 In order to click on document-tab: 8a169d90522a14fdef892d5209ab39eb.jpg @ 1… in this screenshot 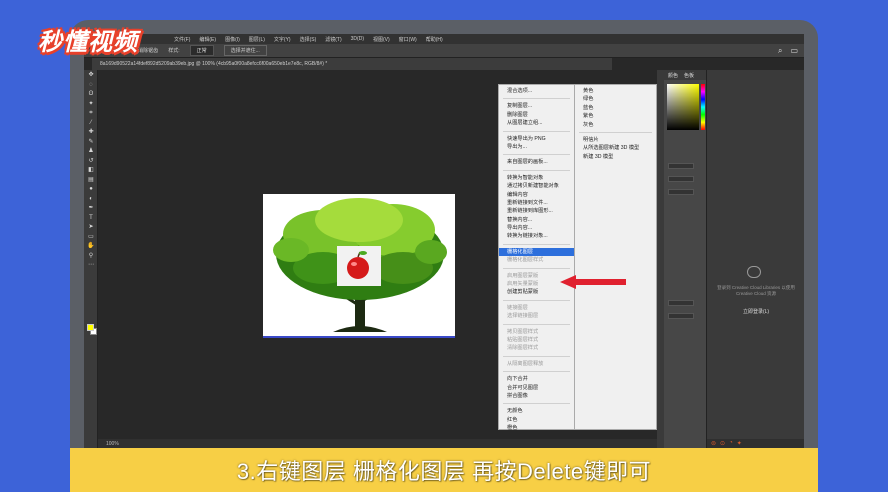, I will do `click(352, 64)`.